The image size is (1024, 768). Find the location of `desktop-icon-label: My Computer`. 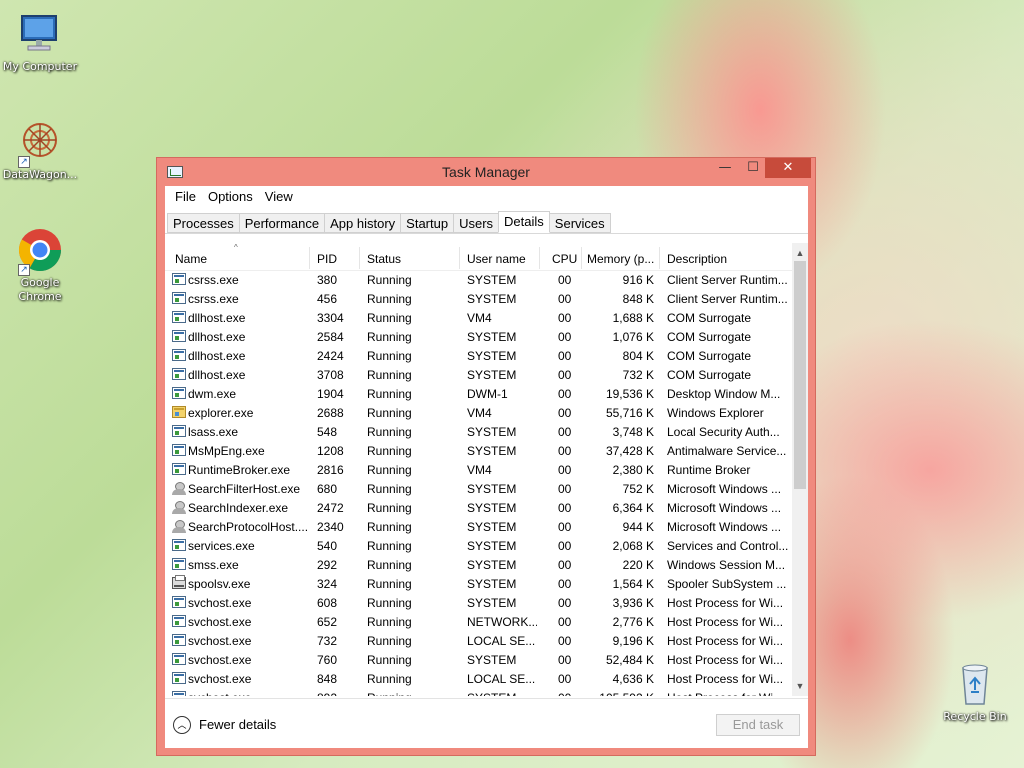

desktop-icon-label: My Computer is located at coordinates (40, 66).